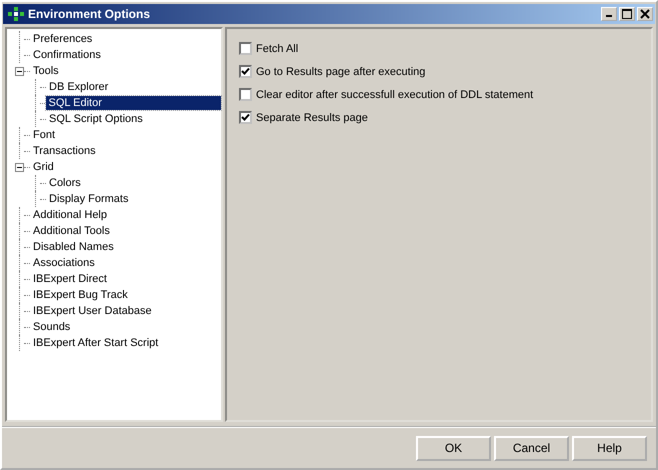 The height and width of the screenshot is (470, 658). What do you see at coordinates (44, 135) in the screenshot?
I see `tree-item: Font` at bounding box center [44, 135].